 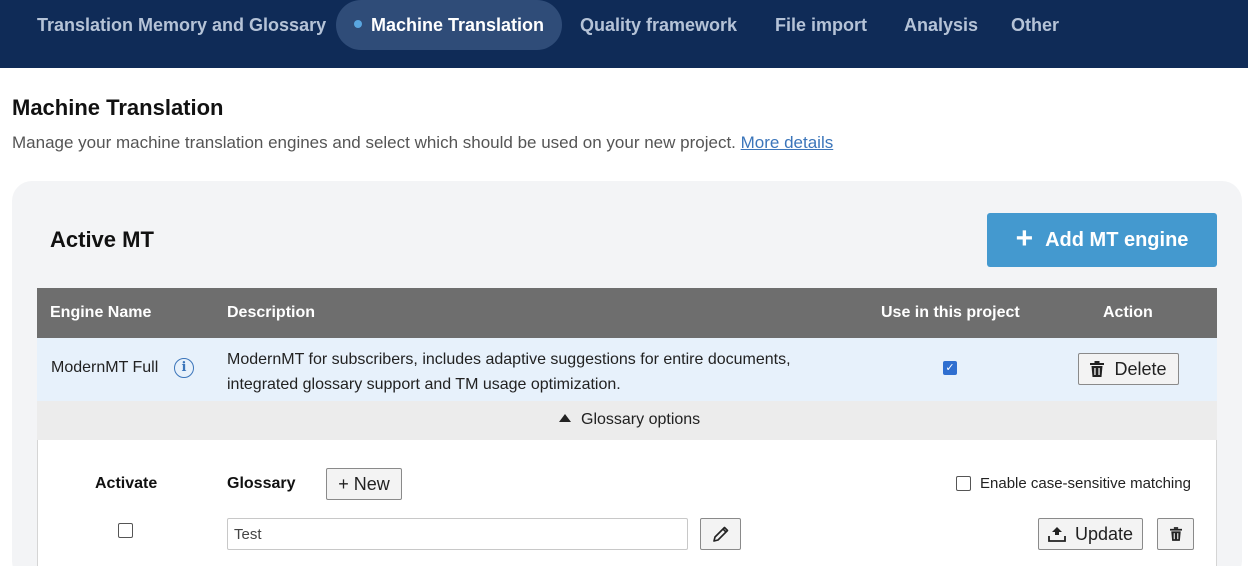 I want to click on delete-engine-button: Delete, so click(x=1128, y=369).